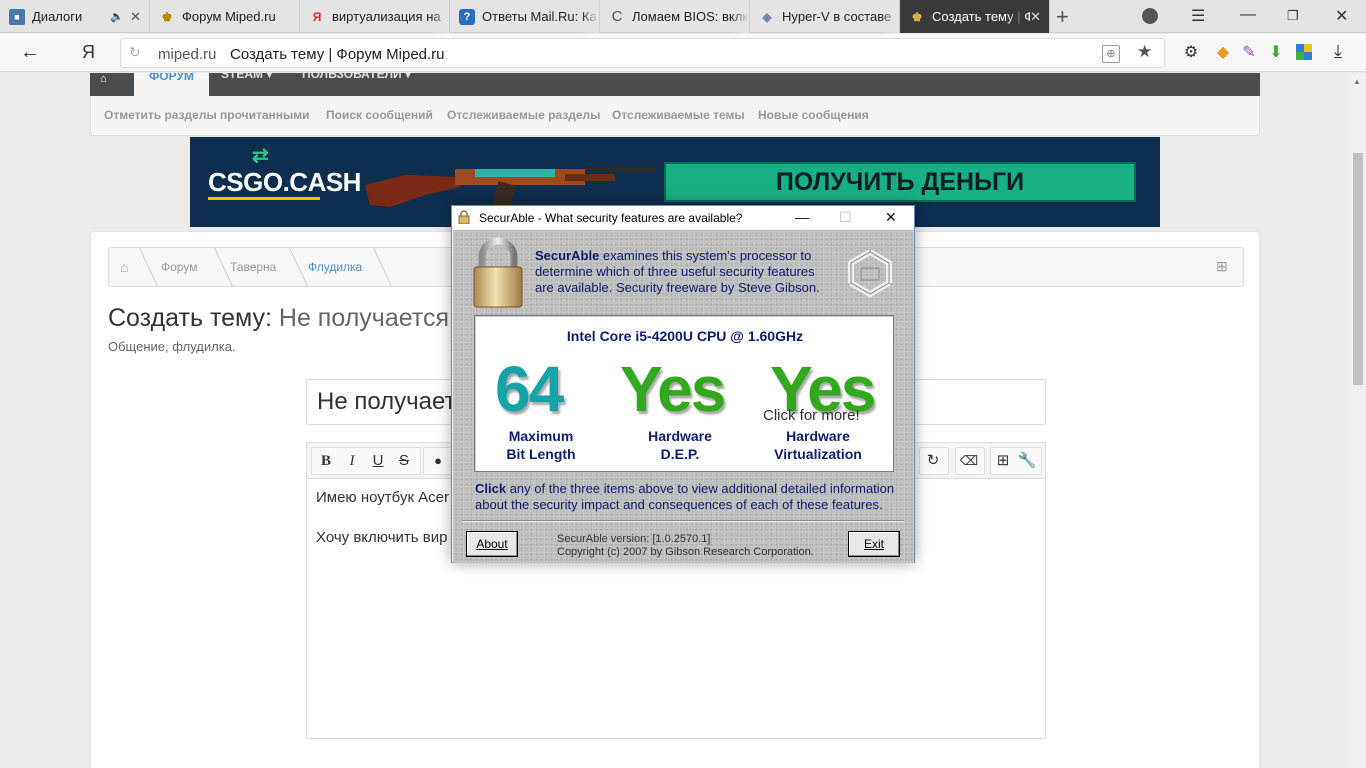  Describe the element at coordinates (326, 461) in the screenshot. I see `bold-button: B` at that location.